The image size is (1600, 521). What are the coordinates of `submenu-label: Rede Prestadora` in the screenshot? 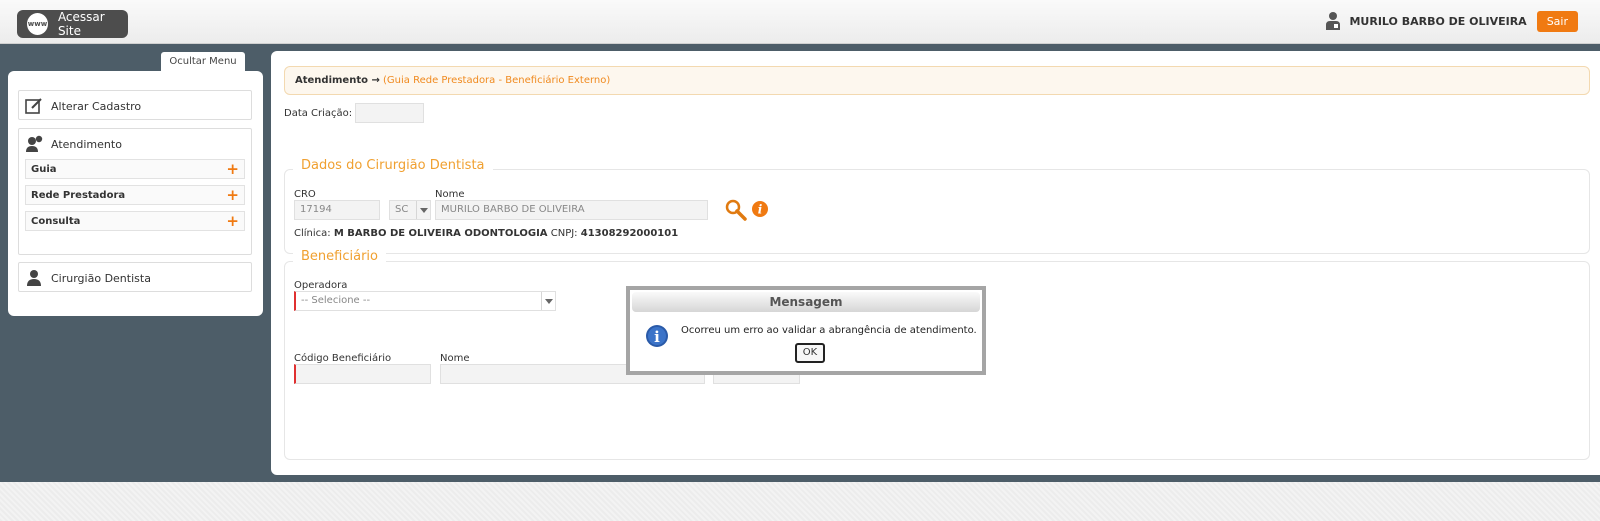 It's located at (78, 195).